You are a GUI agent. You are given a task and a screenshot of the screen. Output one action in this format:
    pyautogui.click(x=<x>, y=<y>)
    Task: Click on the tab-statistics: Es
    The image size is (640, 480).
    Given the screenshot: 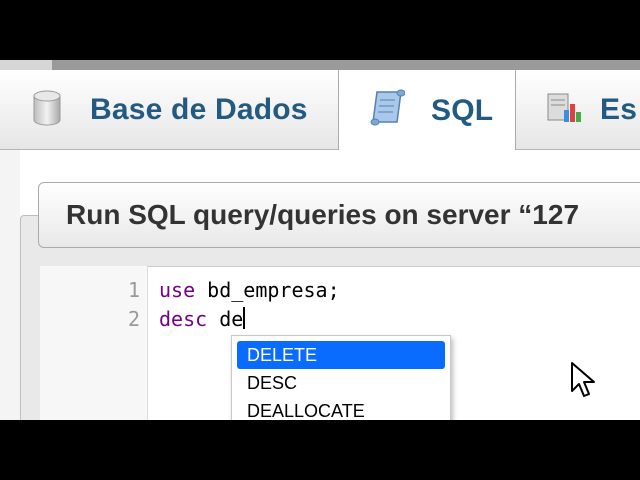 What is the action you would take?
    pyautogui.click(x=578, y=110)
    